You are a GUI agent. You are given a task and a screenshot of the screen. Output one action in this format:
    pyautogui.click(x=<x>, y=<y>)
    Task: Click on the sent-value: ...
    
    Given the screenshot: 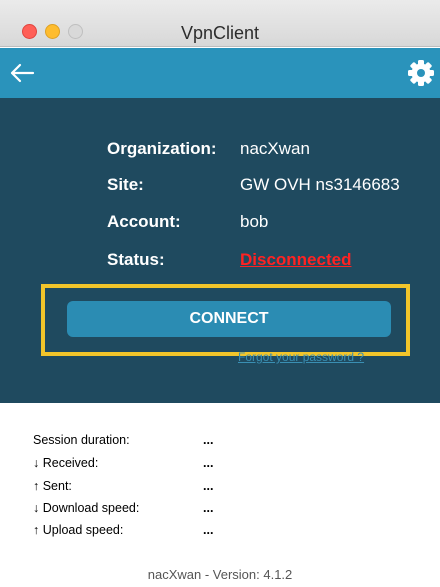 What is the action you would take?
    pyautogui.click(x=208, y=486)
    